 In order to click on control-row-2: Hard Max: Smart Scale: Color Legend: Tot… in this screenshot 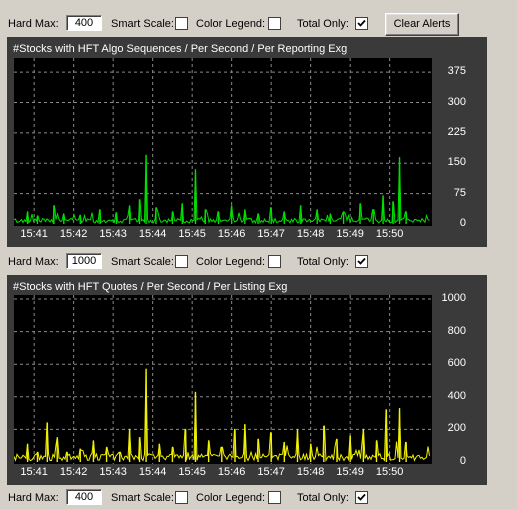, I will do `click(258, 262)`.